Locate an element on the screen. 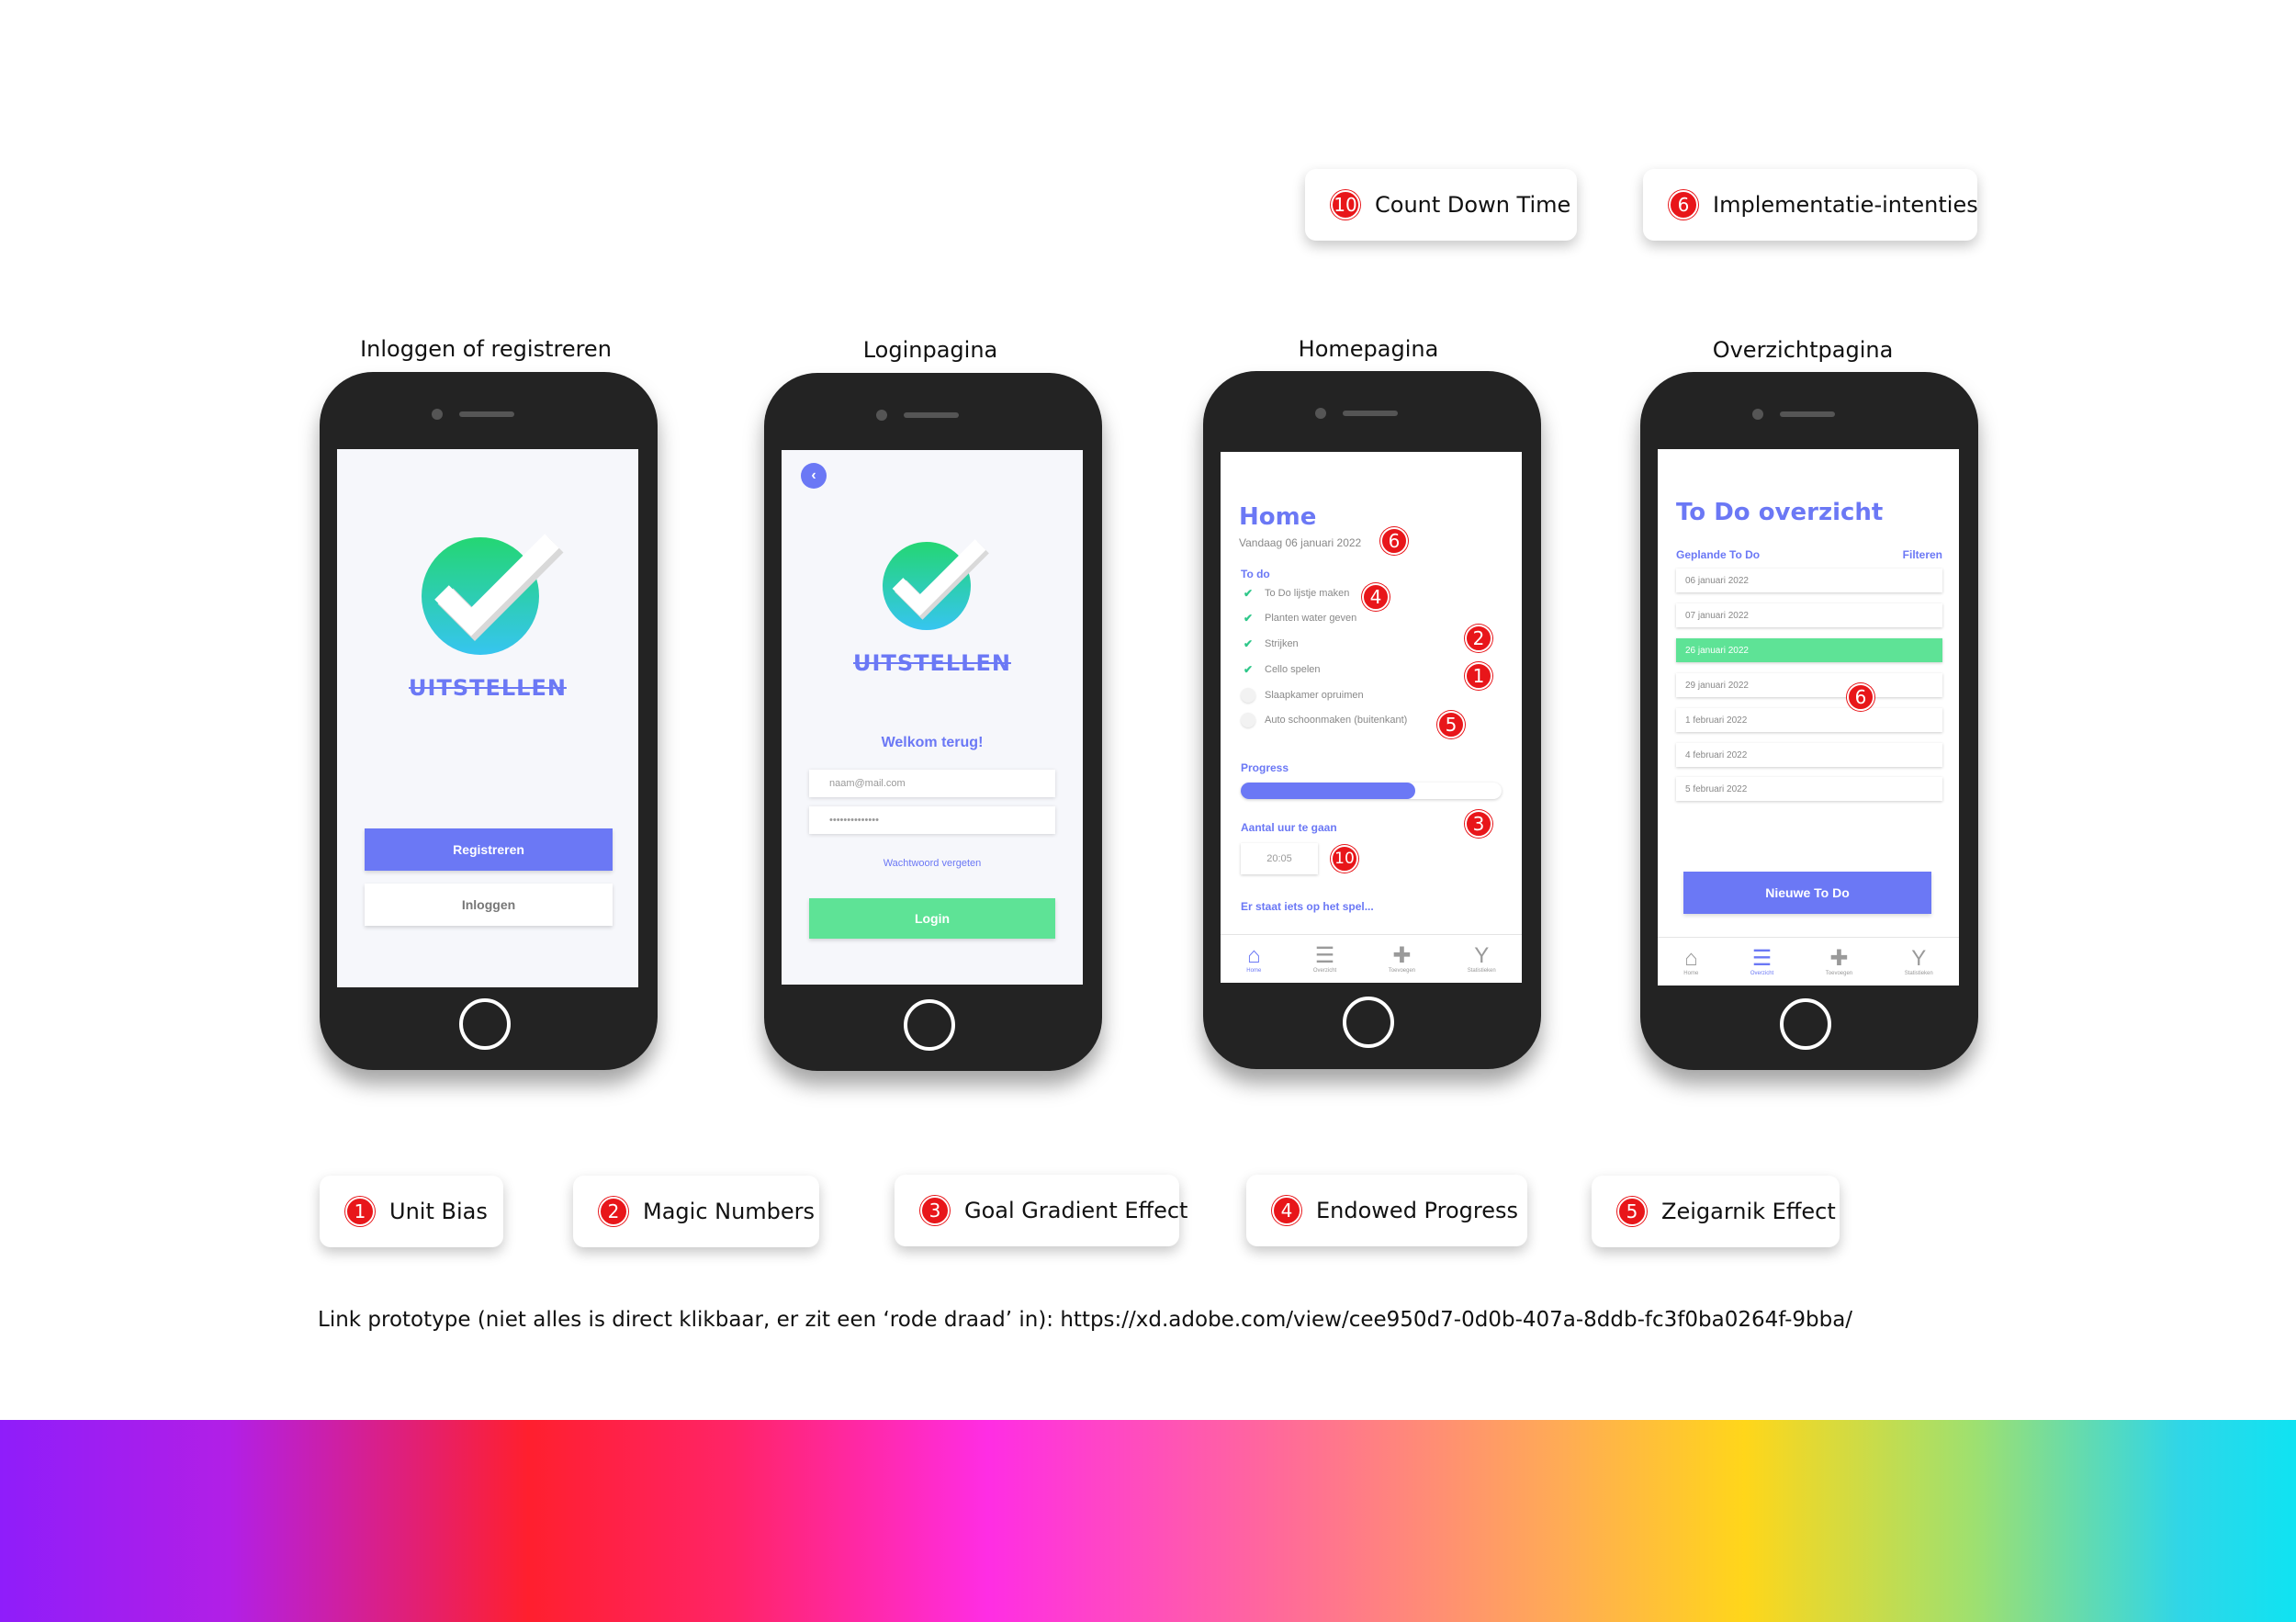  legend-goal-gradient-effect: 3 Goal Gradient Effect is located at coordinates (1041, 1211).